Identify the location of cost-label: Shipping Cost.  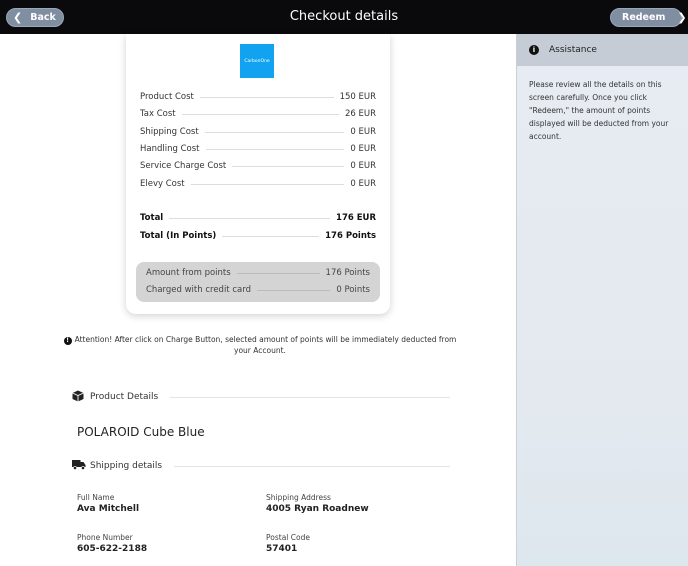
(169, 132).